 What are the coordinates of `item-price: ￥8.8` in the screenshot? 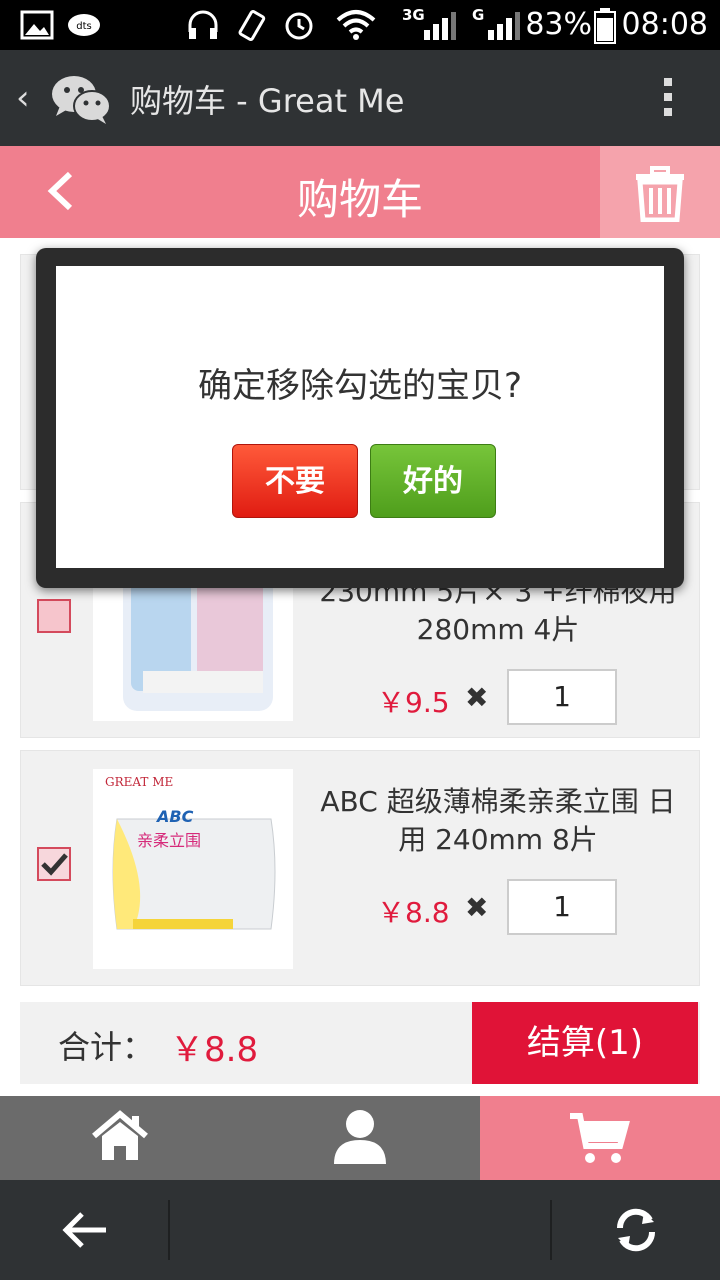 It's located at (413, 912).